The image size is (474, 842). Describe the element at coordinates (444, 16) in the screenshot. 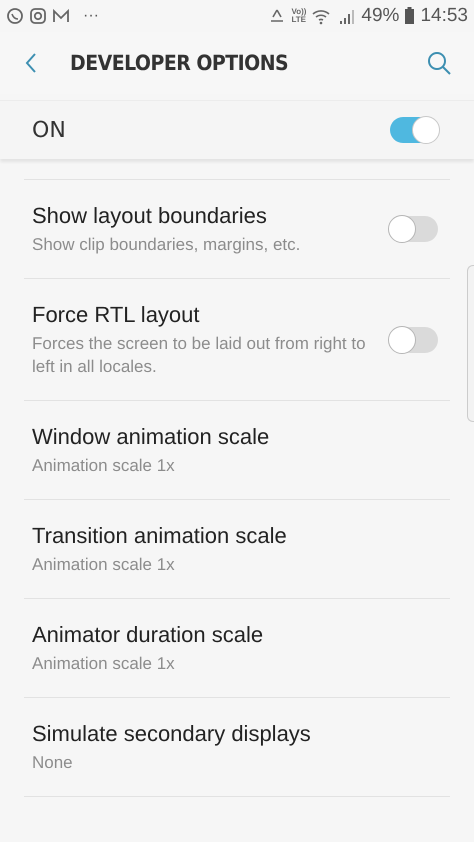

I see `clock-time: 14:53` at that location.